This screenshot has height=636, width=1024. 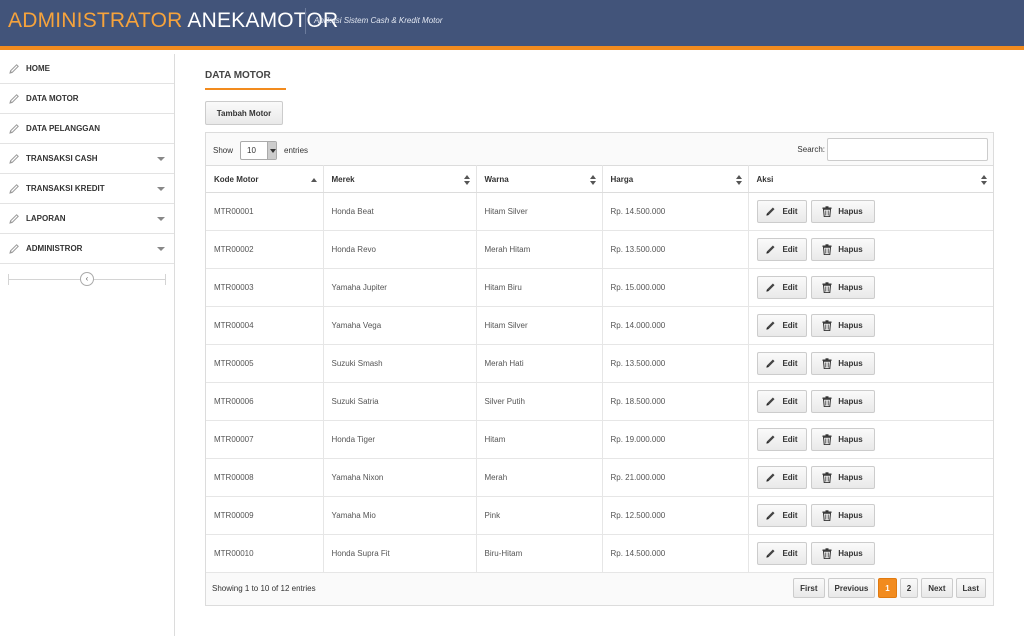 I want to click on cell-warna: Hitam, so click(x=539, y=439).